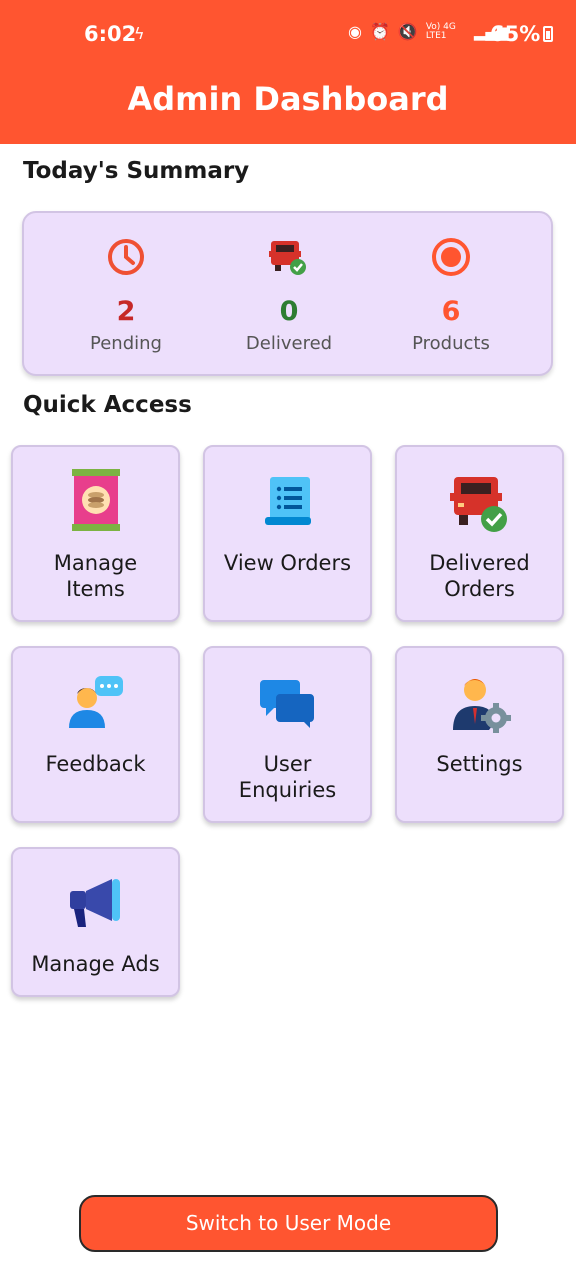 This screenshot has width=576, height=1280. I want to click on feedback-icon, so click(95, 702).